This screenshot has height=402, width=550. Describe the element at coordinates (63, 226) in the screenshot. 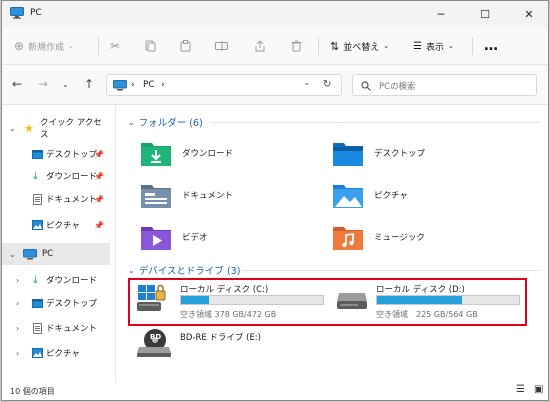

I see `sidebar-item-label: ピクチャ` at that location.